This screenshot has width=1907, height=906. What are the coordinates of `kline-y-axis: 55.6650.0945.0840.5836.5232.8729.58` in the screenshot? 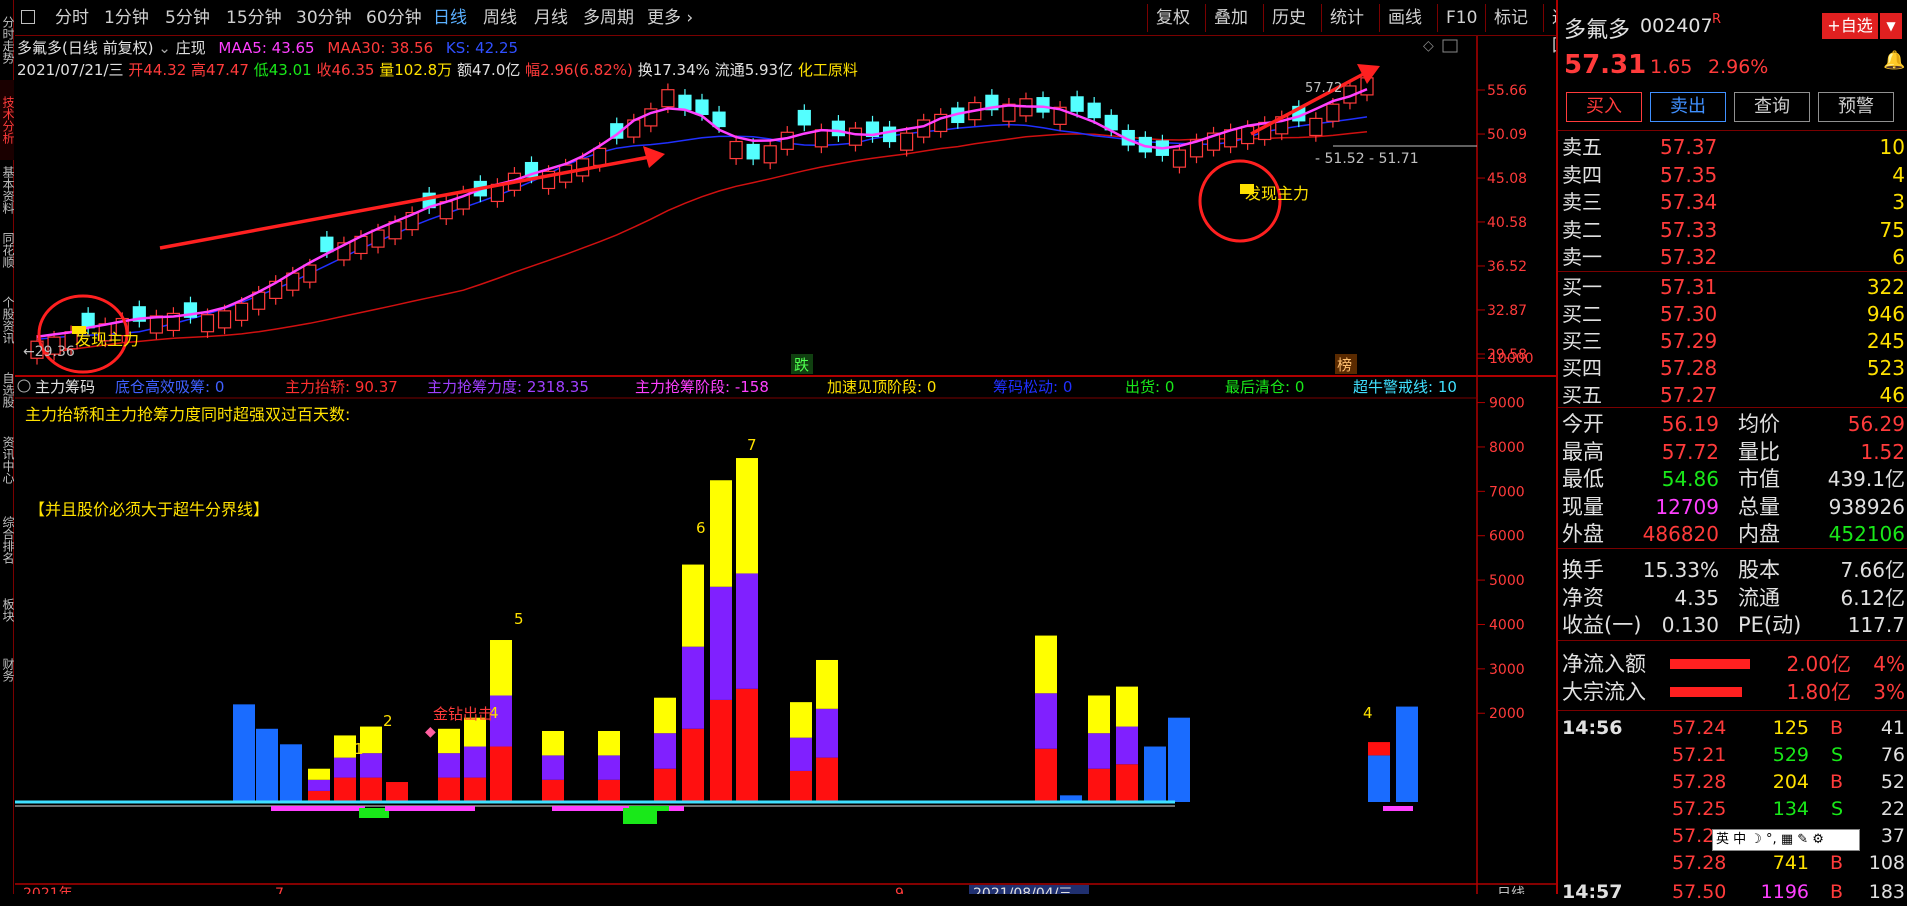 It's located at (1502, 223).